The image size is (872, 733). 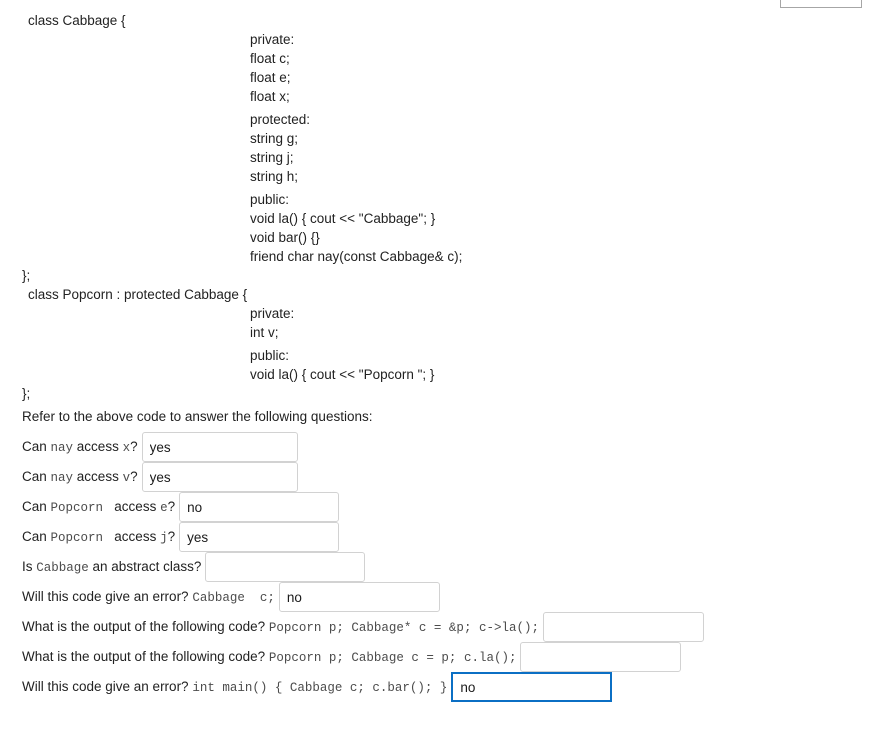 What do you see at coordinates (436, 323) in the screenshot?
I see `popcorn-private-group: private: int v;` at bounding box center [436, 323].